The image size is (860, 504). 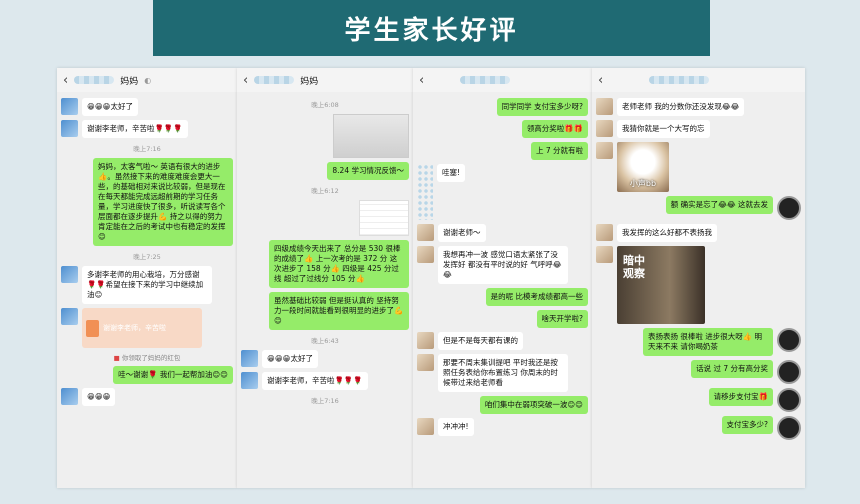 I want to click on message-bubble: 我想再冲一波 感觉口语太紧张了没发挥好 都没有平时说的好 气呼呼😂😂, so click(x=503, y=265).